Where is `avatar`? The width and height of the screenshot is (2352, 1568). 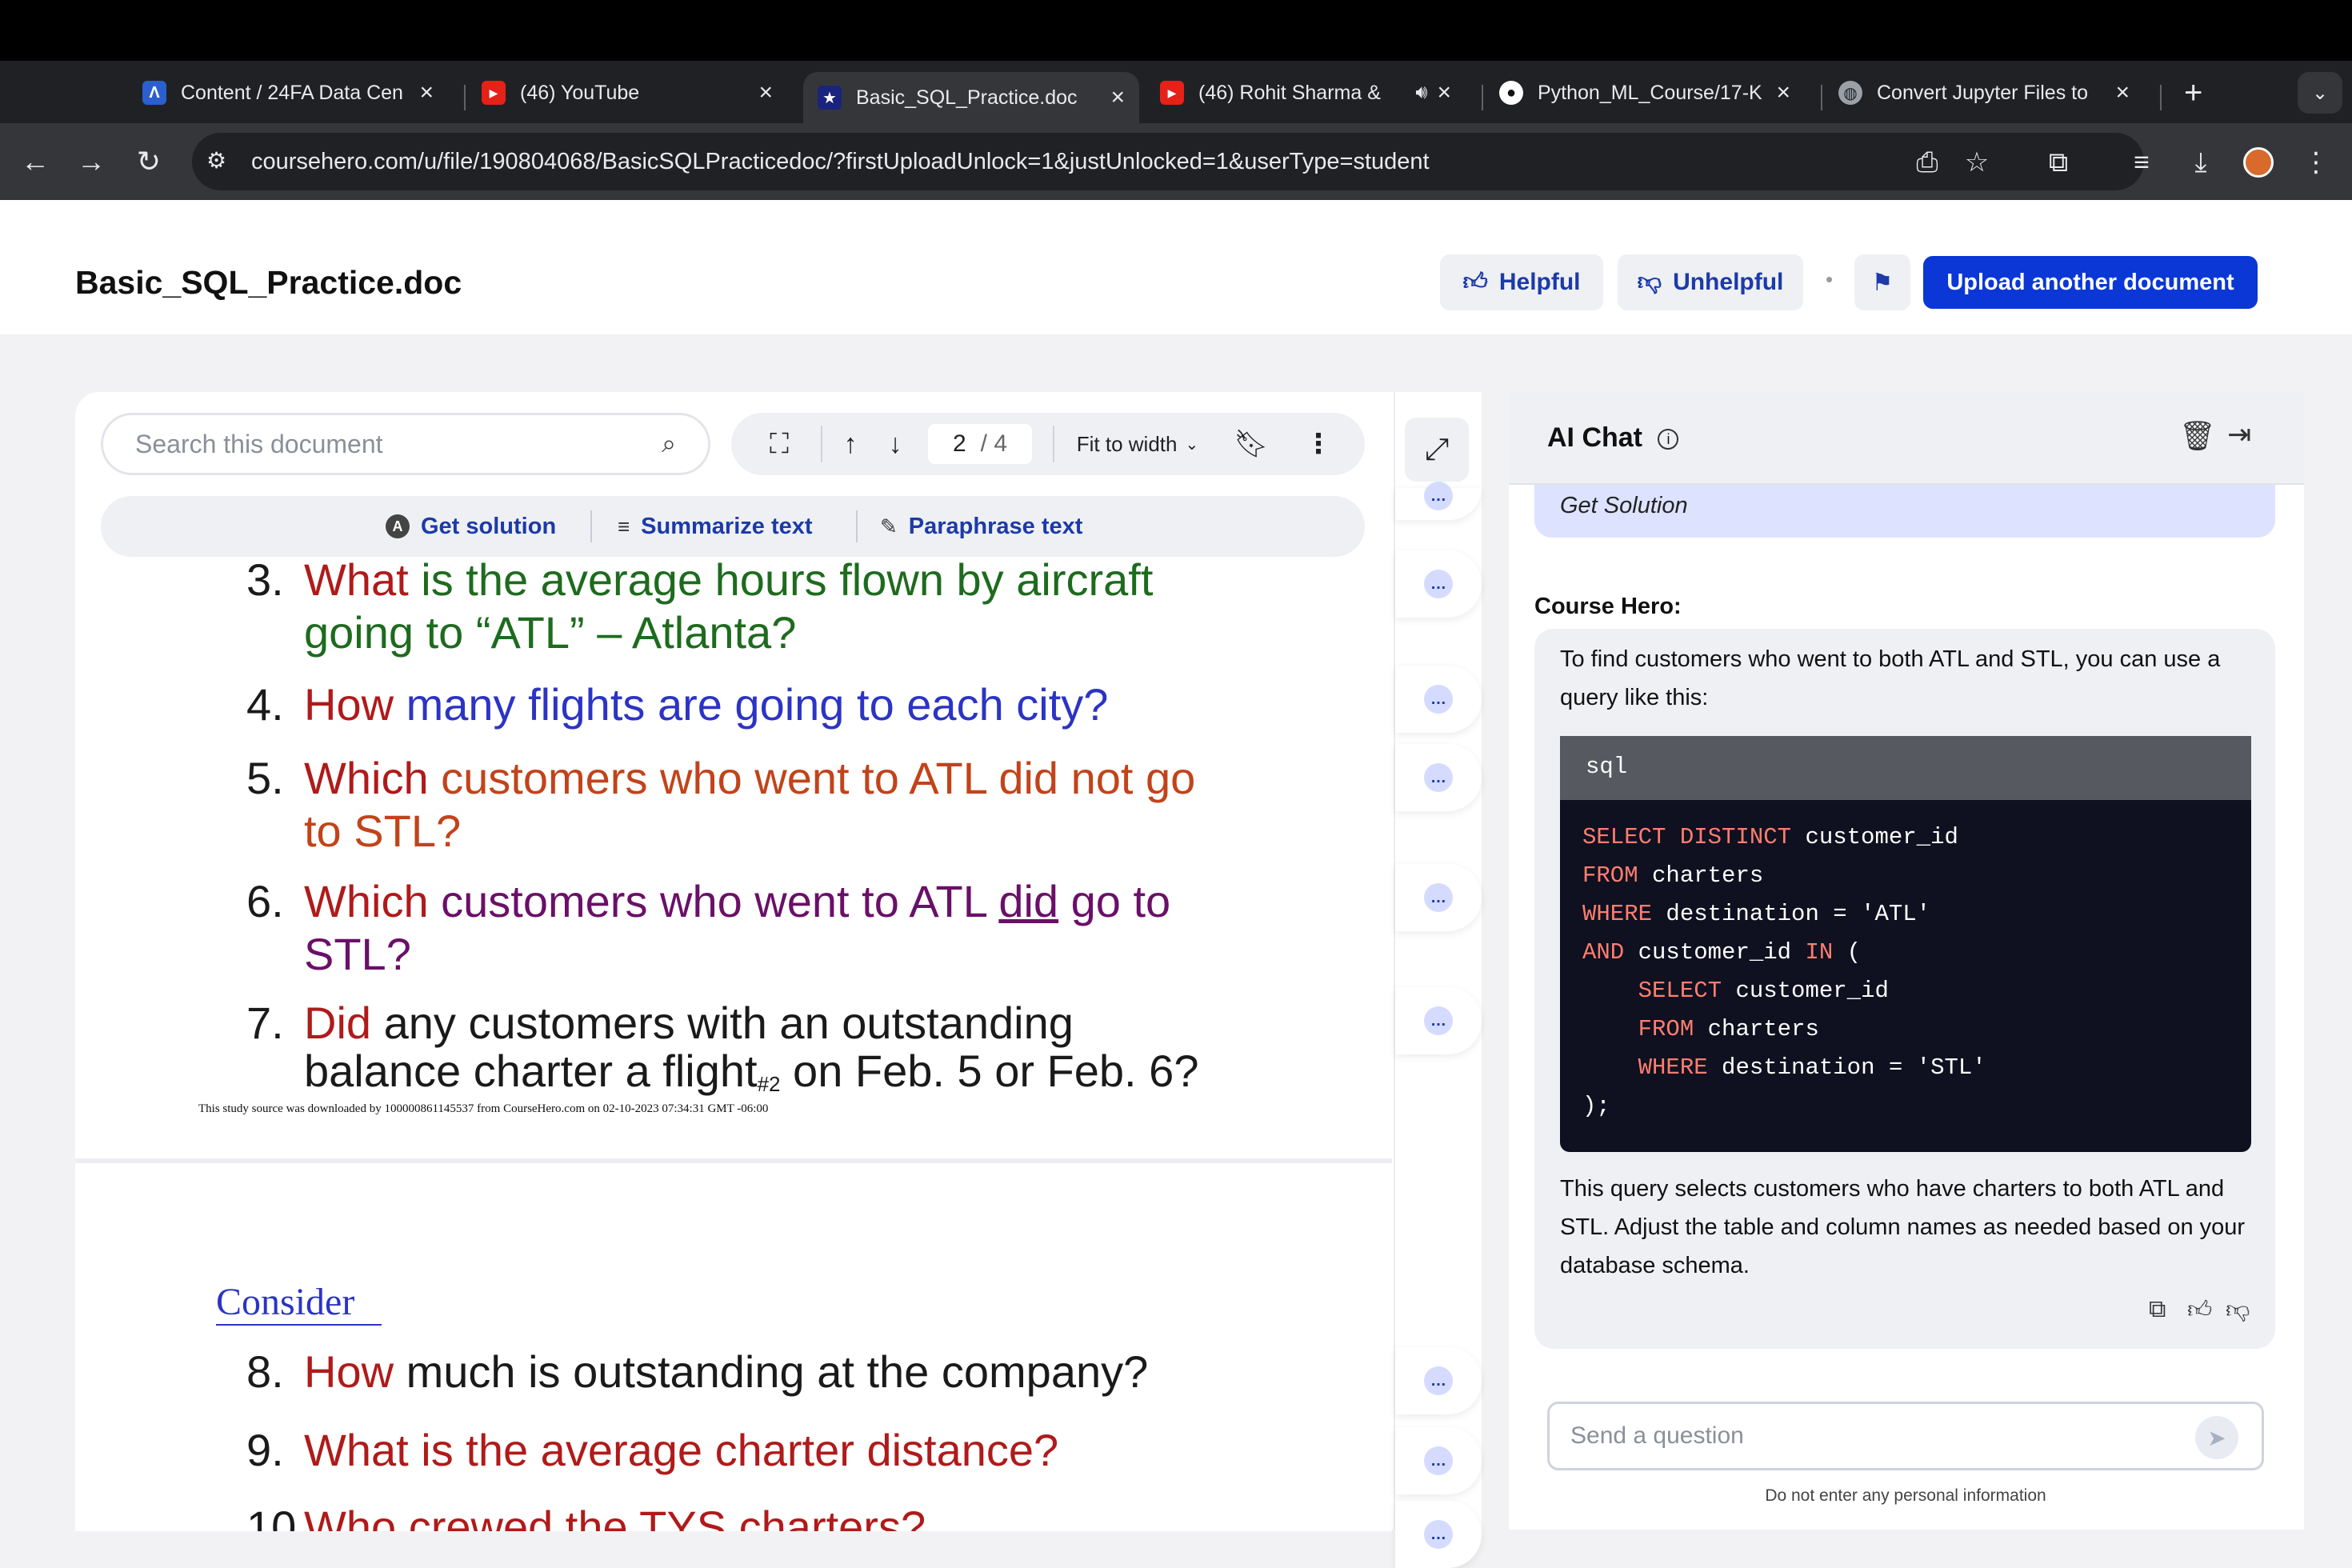 avatar is located at coordinates (2258, 162).